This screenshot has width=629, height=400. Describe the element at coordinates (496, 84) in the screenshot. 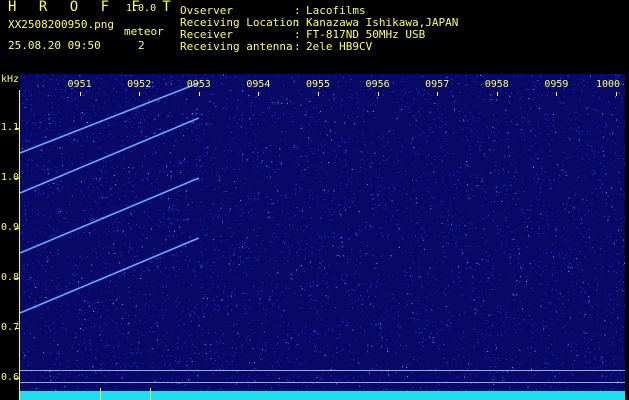

I see `x-tick-label: 0958` at that location.